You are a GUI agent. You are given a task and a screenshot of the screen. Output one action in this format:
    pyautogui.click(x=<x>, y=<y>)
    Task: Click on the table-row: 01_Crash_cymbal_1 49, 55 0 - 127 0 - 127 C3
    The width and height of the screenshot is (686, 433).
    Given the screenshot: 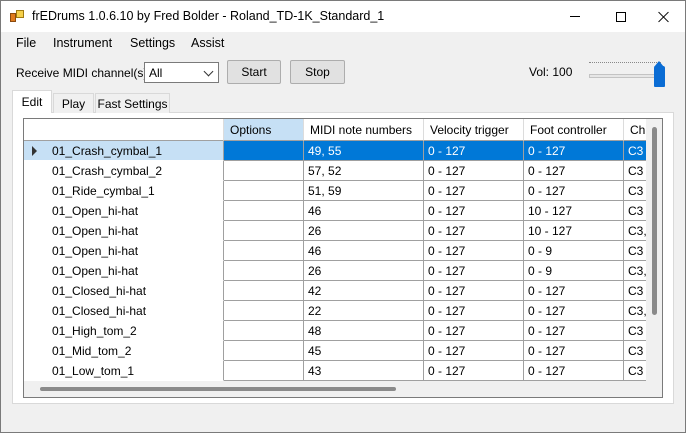 What is the action you would take?
    pyautogui.click(x=335, y=151)
    